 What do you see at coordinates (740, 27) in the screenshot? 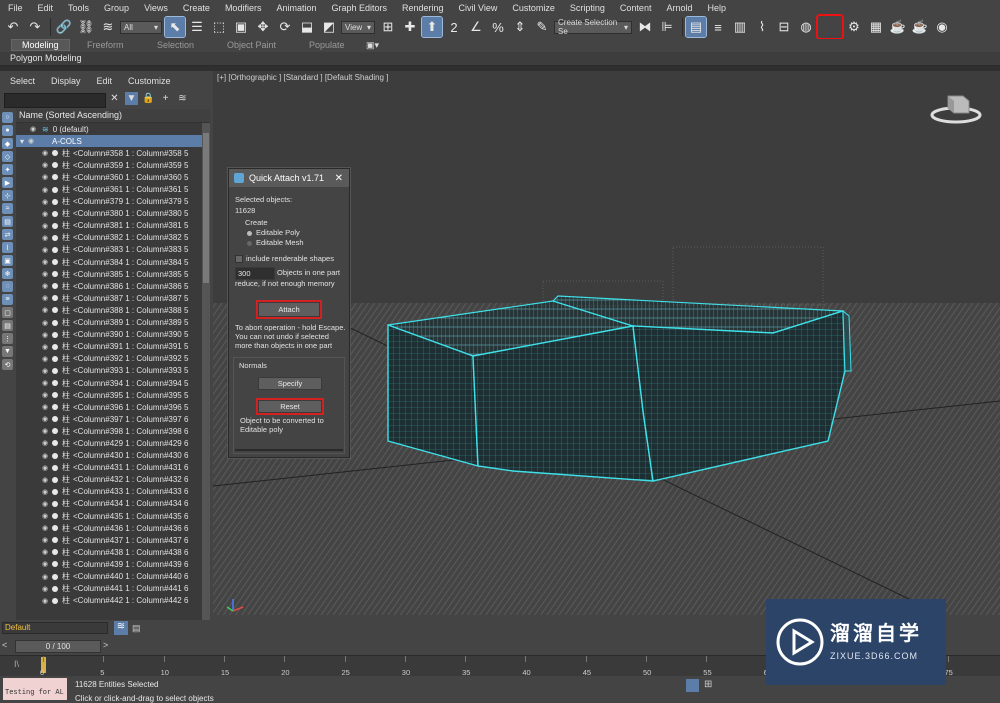
I see `ribbon-toggle-icon: ▥` at bounding box center [740, 27].